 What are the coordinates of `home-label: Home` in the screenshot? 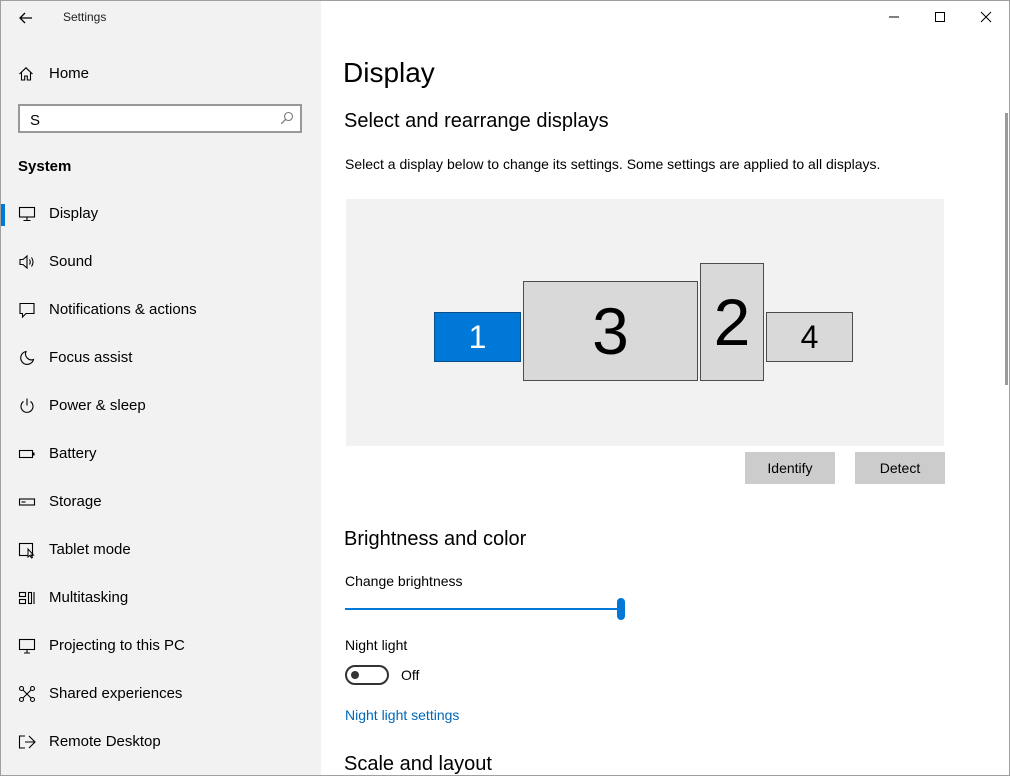 It's located at (69, 73).